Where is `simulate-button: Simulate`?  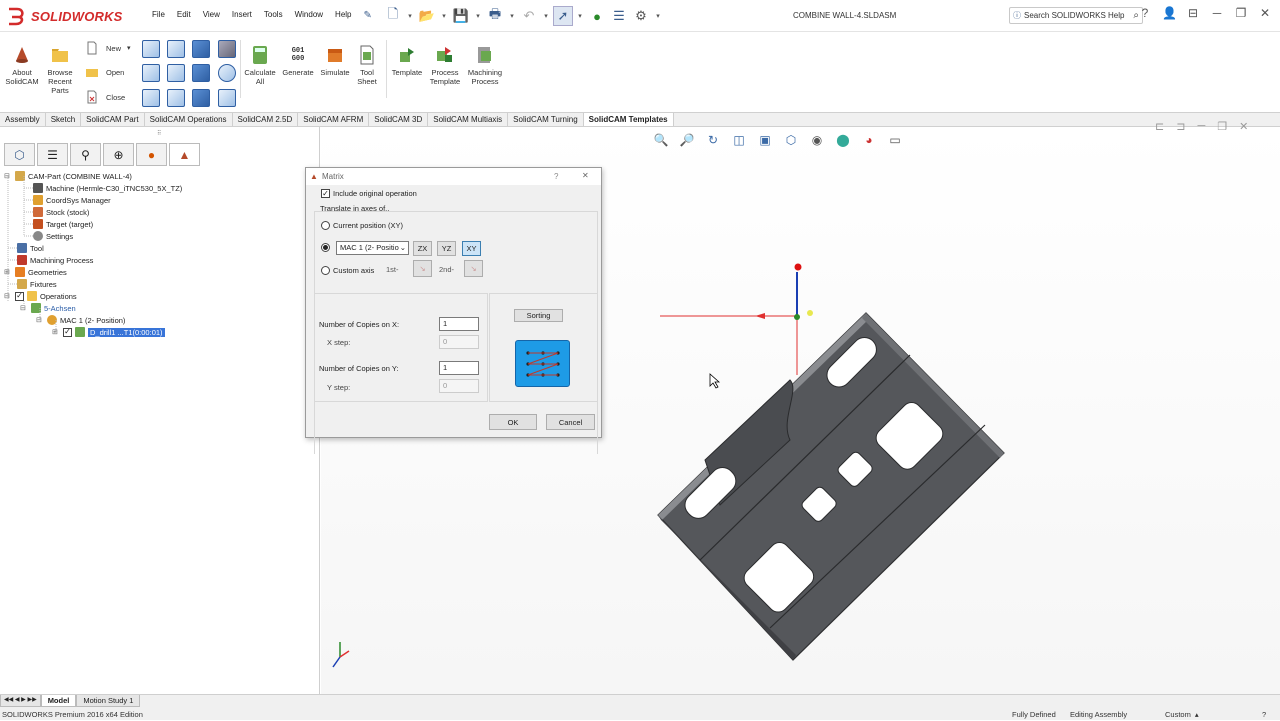
simulate-button: Simulate is located at coordinates (335, 60).